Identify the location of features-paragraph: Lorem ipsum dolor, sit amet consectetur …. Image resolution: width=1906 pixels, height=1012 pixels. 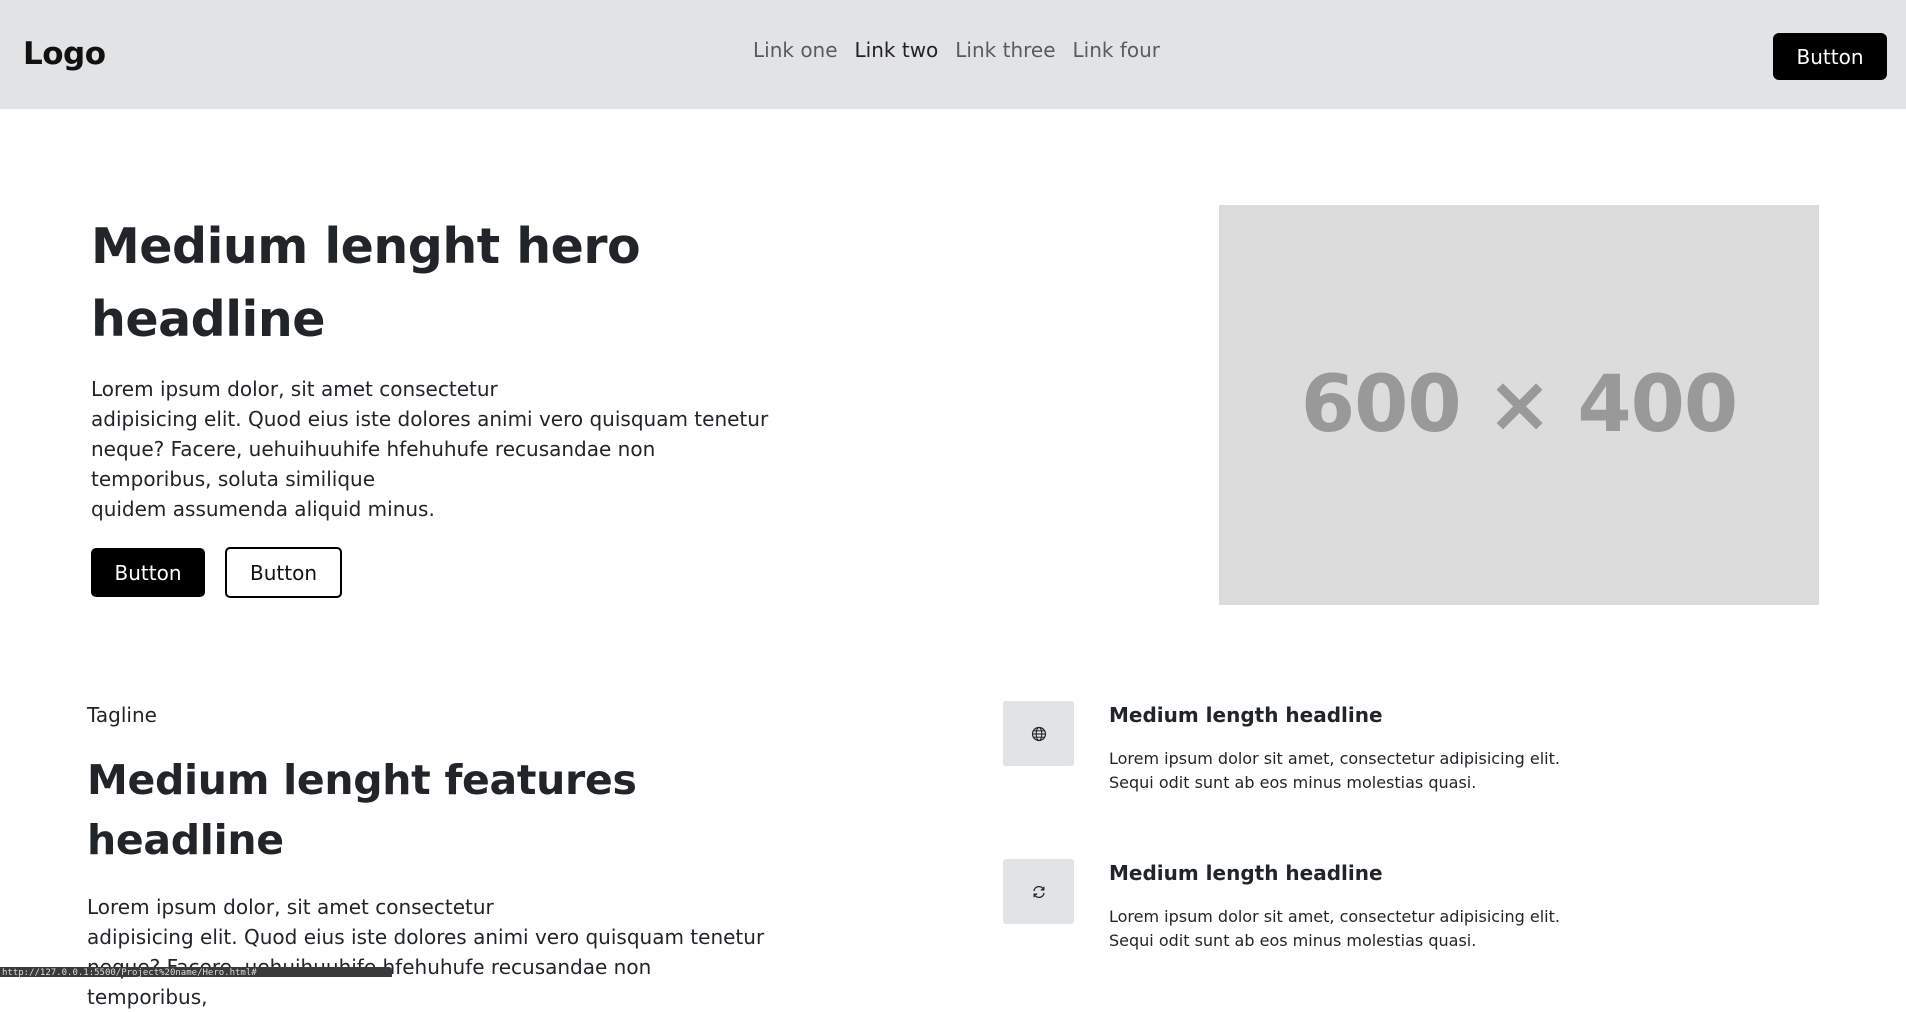
(427, 952).